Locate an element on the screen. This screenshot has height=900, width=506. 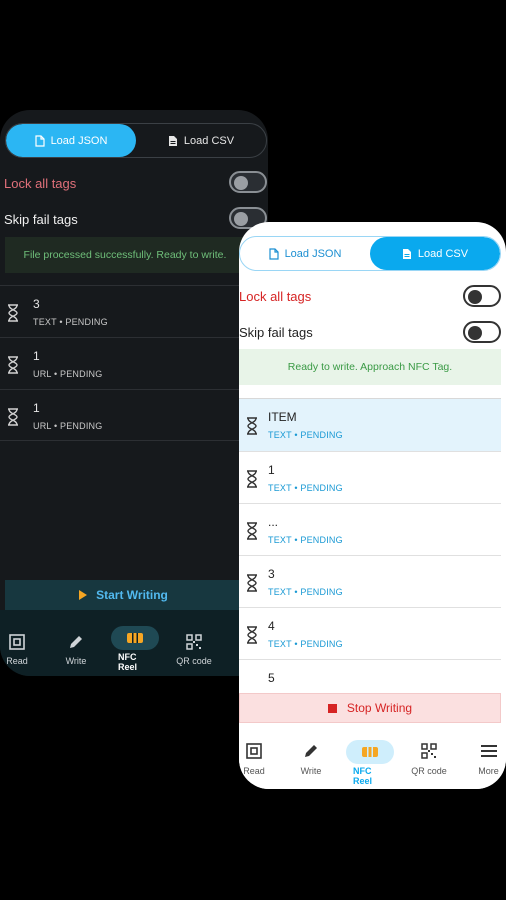
list-item: ... TEXT • PENDING is located at coordinates (370, 530).